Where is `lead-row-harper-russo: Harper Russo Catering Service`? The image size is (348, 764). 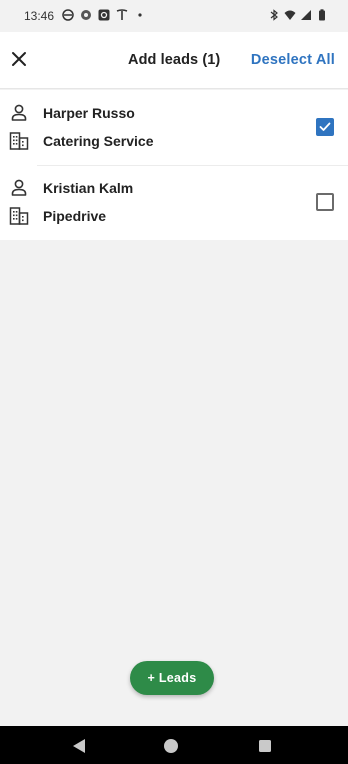
lead-row-harper-russo: Harper Russo Catering Service is located at coordinates (174, 127).